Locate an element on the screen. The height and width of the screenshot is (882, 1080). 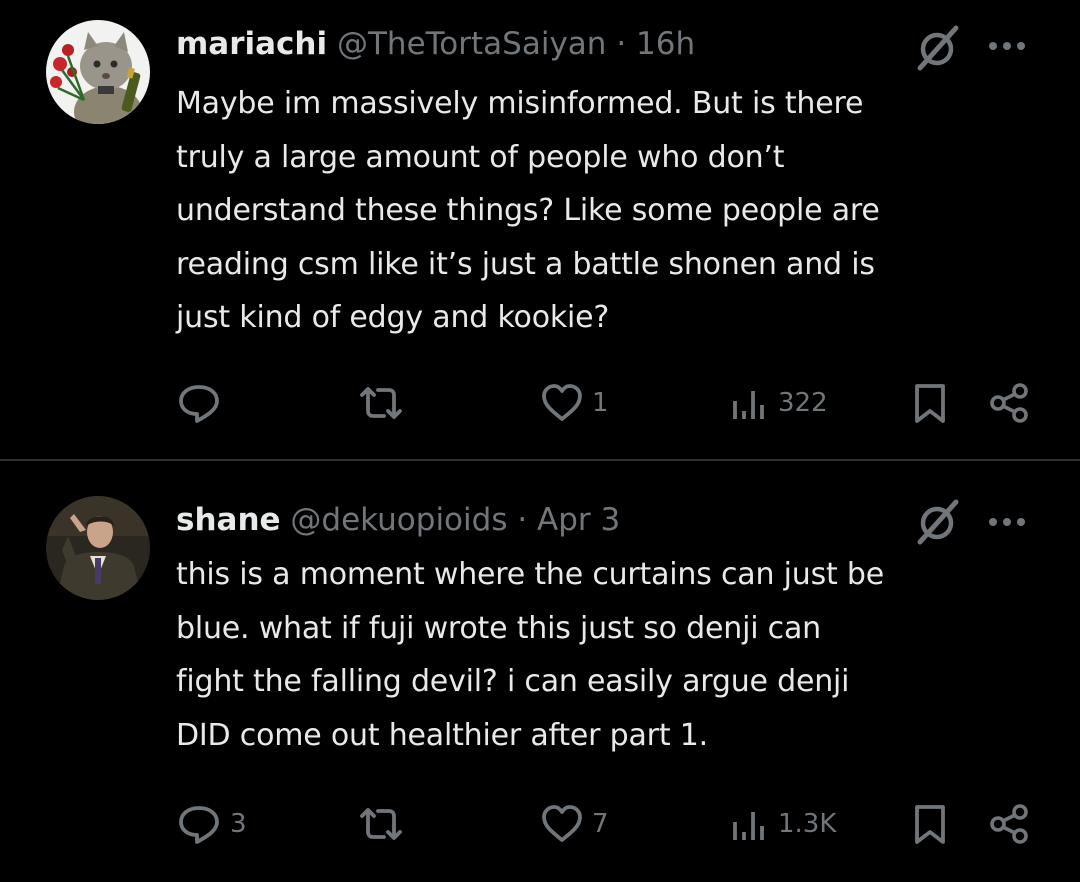
tweet-text-line: just kind of edgy and kookie? is located at coordinates (393, 317).